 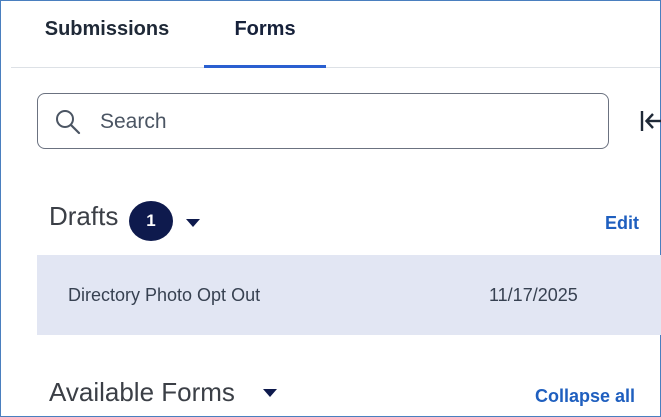 What do you see at coordinates (83, 216) in the screenshot?
I see `drafts-heading: Drafts` at bounding box center [83, 216].